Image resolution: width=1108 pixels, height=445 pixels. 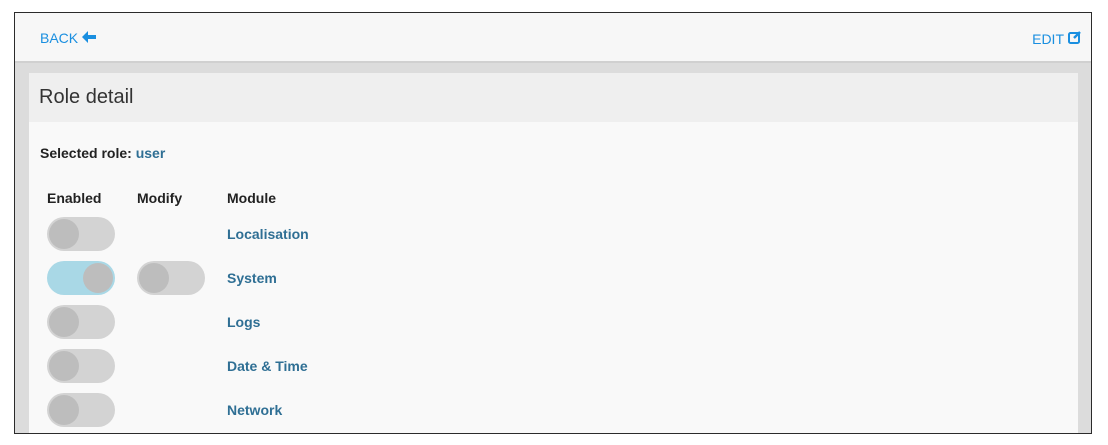 I want to click on module-name: Logs, so click(x=244, y=322).